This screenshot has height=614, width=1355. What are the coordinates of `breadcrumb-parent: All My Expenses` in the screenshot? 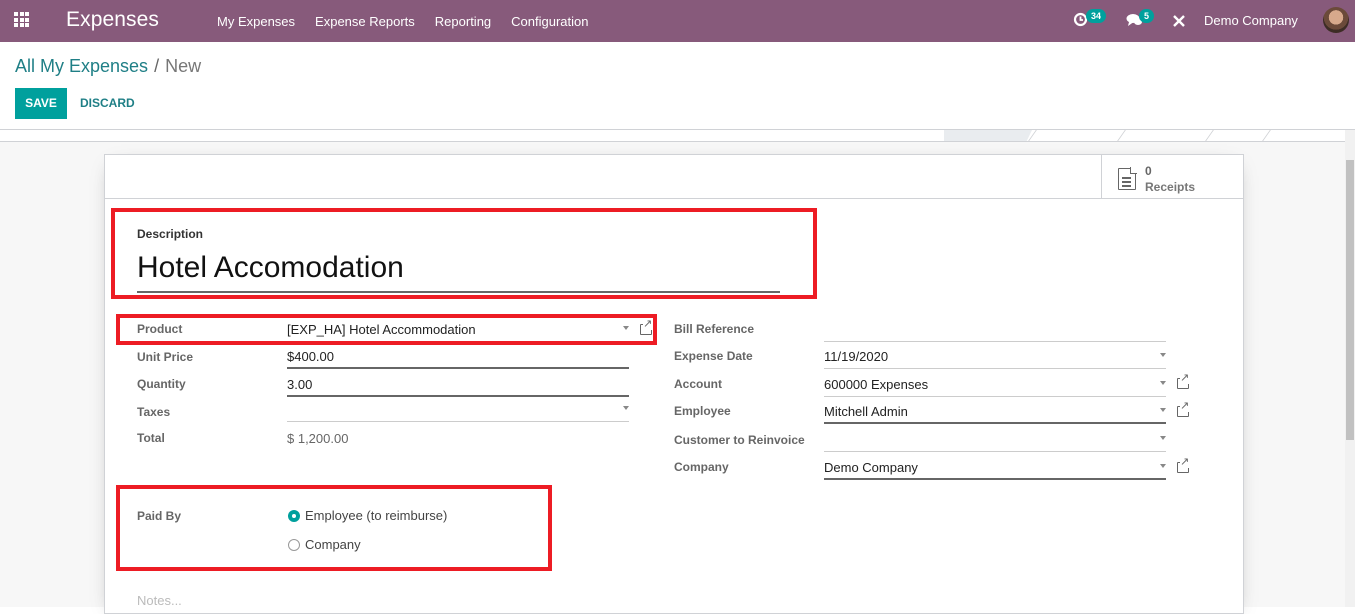 It's located at (81, 66).